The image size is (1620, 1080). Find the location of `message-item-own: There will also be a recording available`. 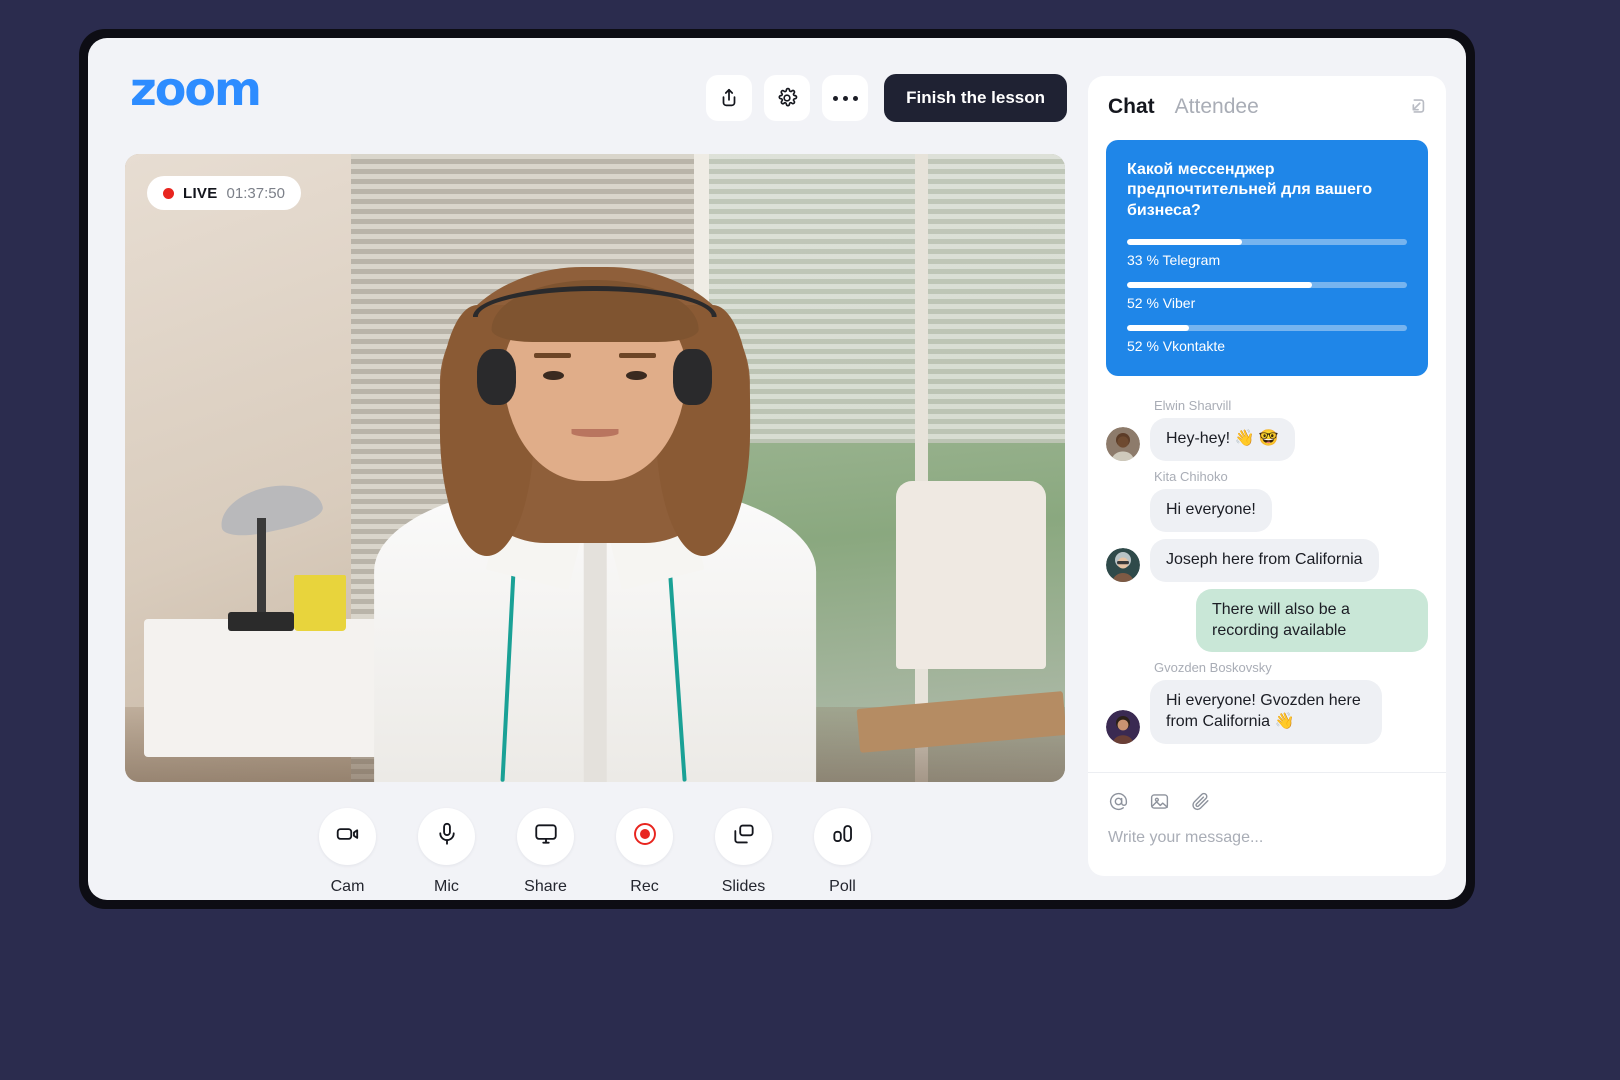

message-item-own: There will also be a recording available is located at coordinates (1267, 620).